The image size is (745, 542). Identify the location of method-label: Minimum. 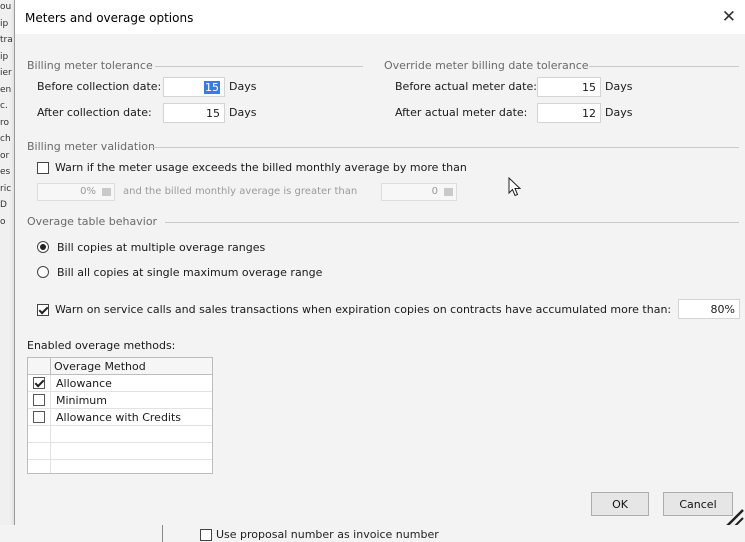
(81, 400).